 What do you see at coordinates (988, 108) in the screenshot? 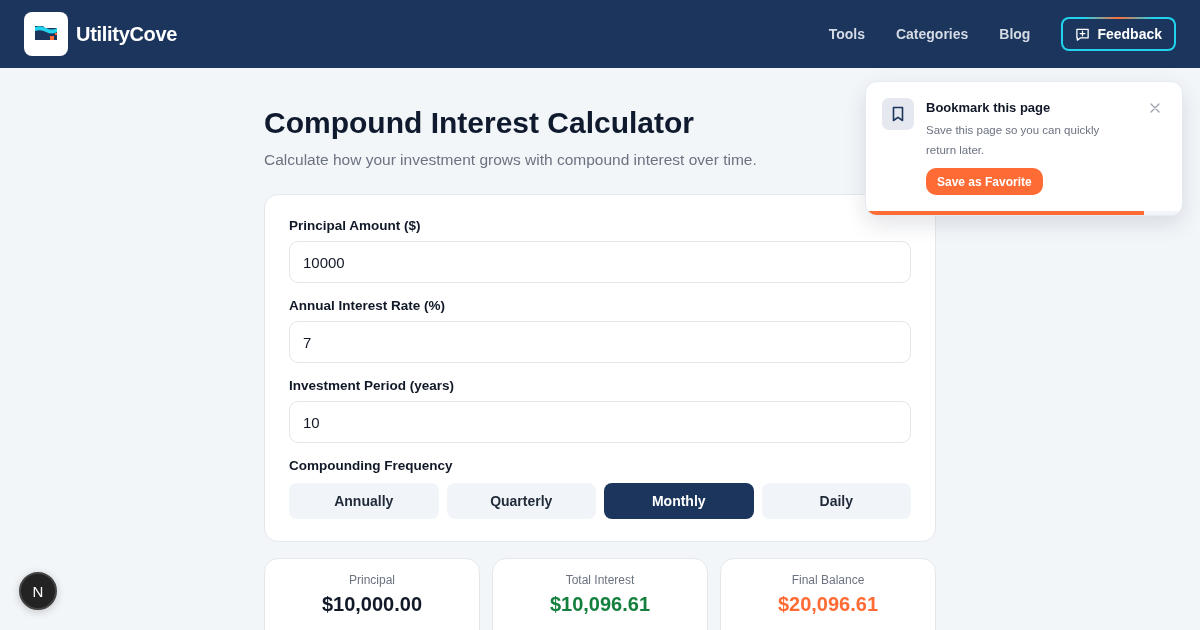
I see `popup-title: Bookmark this page` at bounding box center [988, 108].